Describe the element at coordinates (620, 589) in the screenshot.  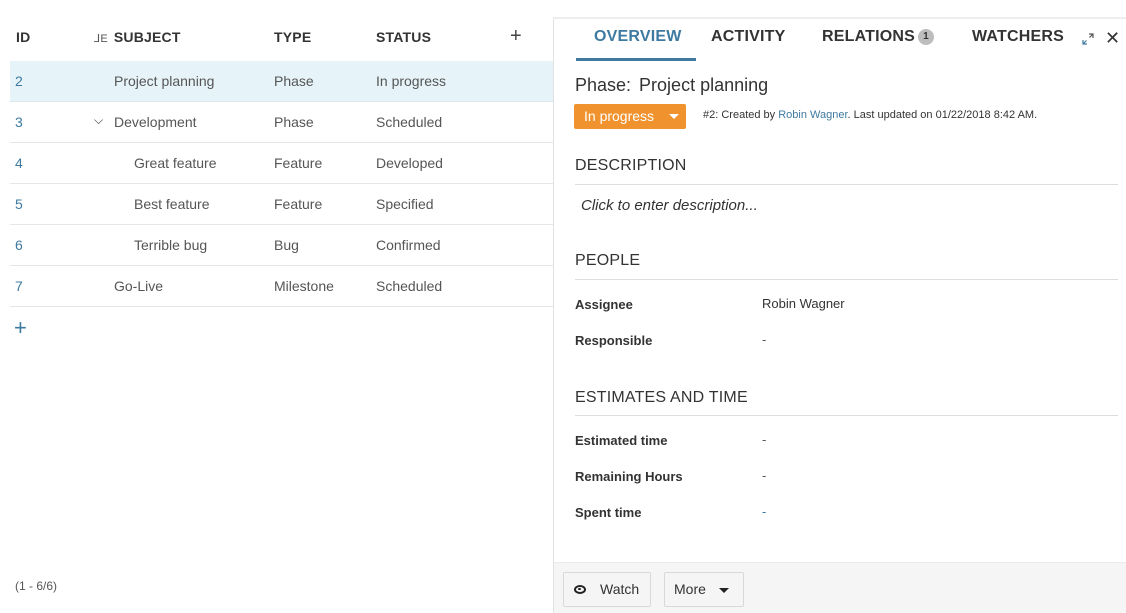
I see `watch-button-label: Watch` at that location.